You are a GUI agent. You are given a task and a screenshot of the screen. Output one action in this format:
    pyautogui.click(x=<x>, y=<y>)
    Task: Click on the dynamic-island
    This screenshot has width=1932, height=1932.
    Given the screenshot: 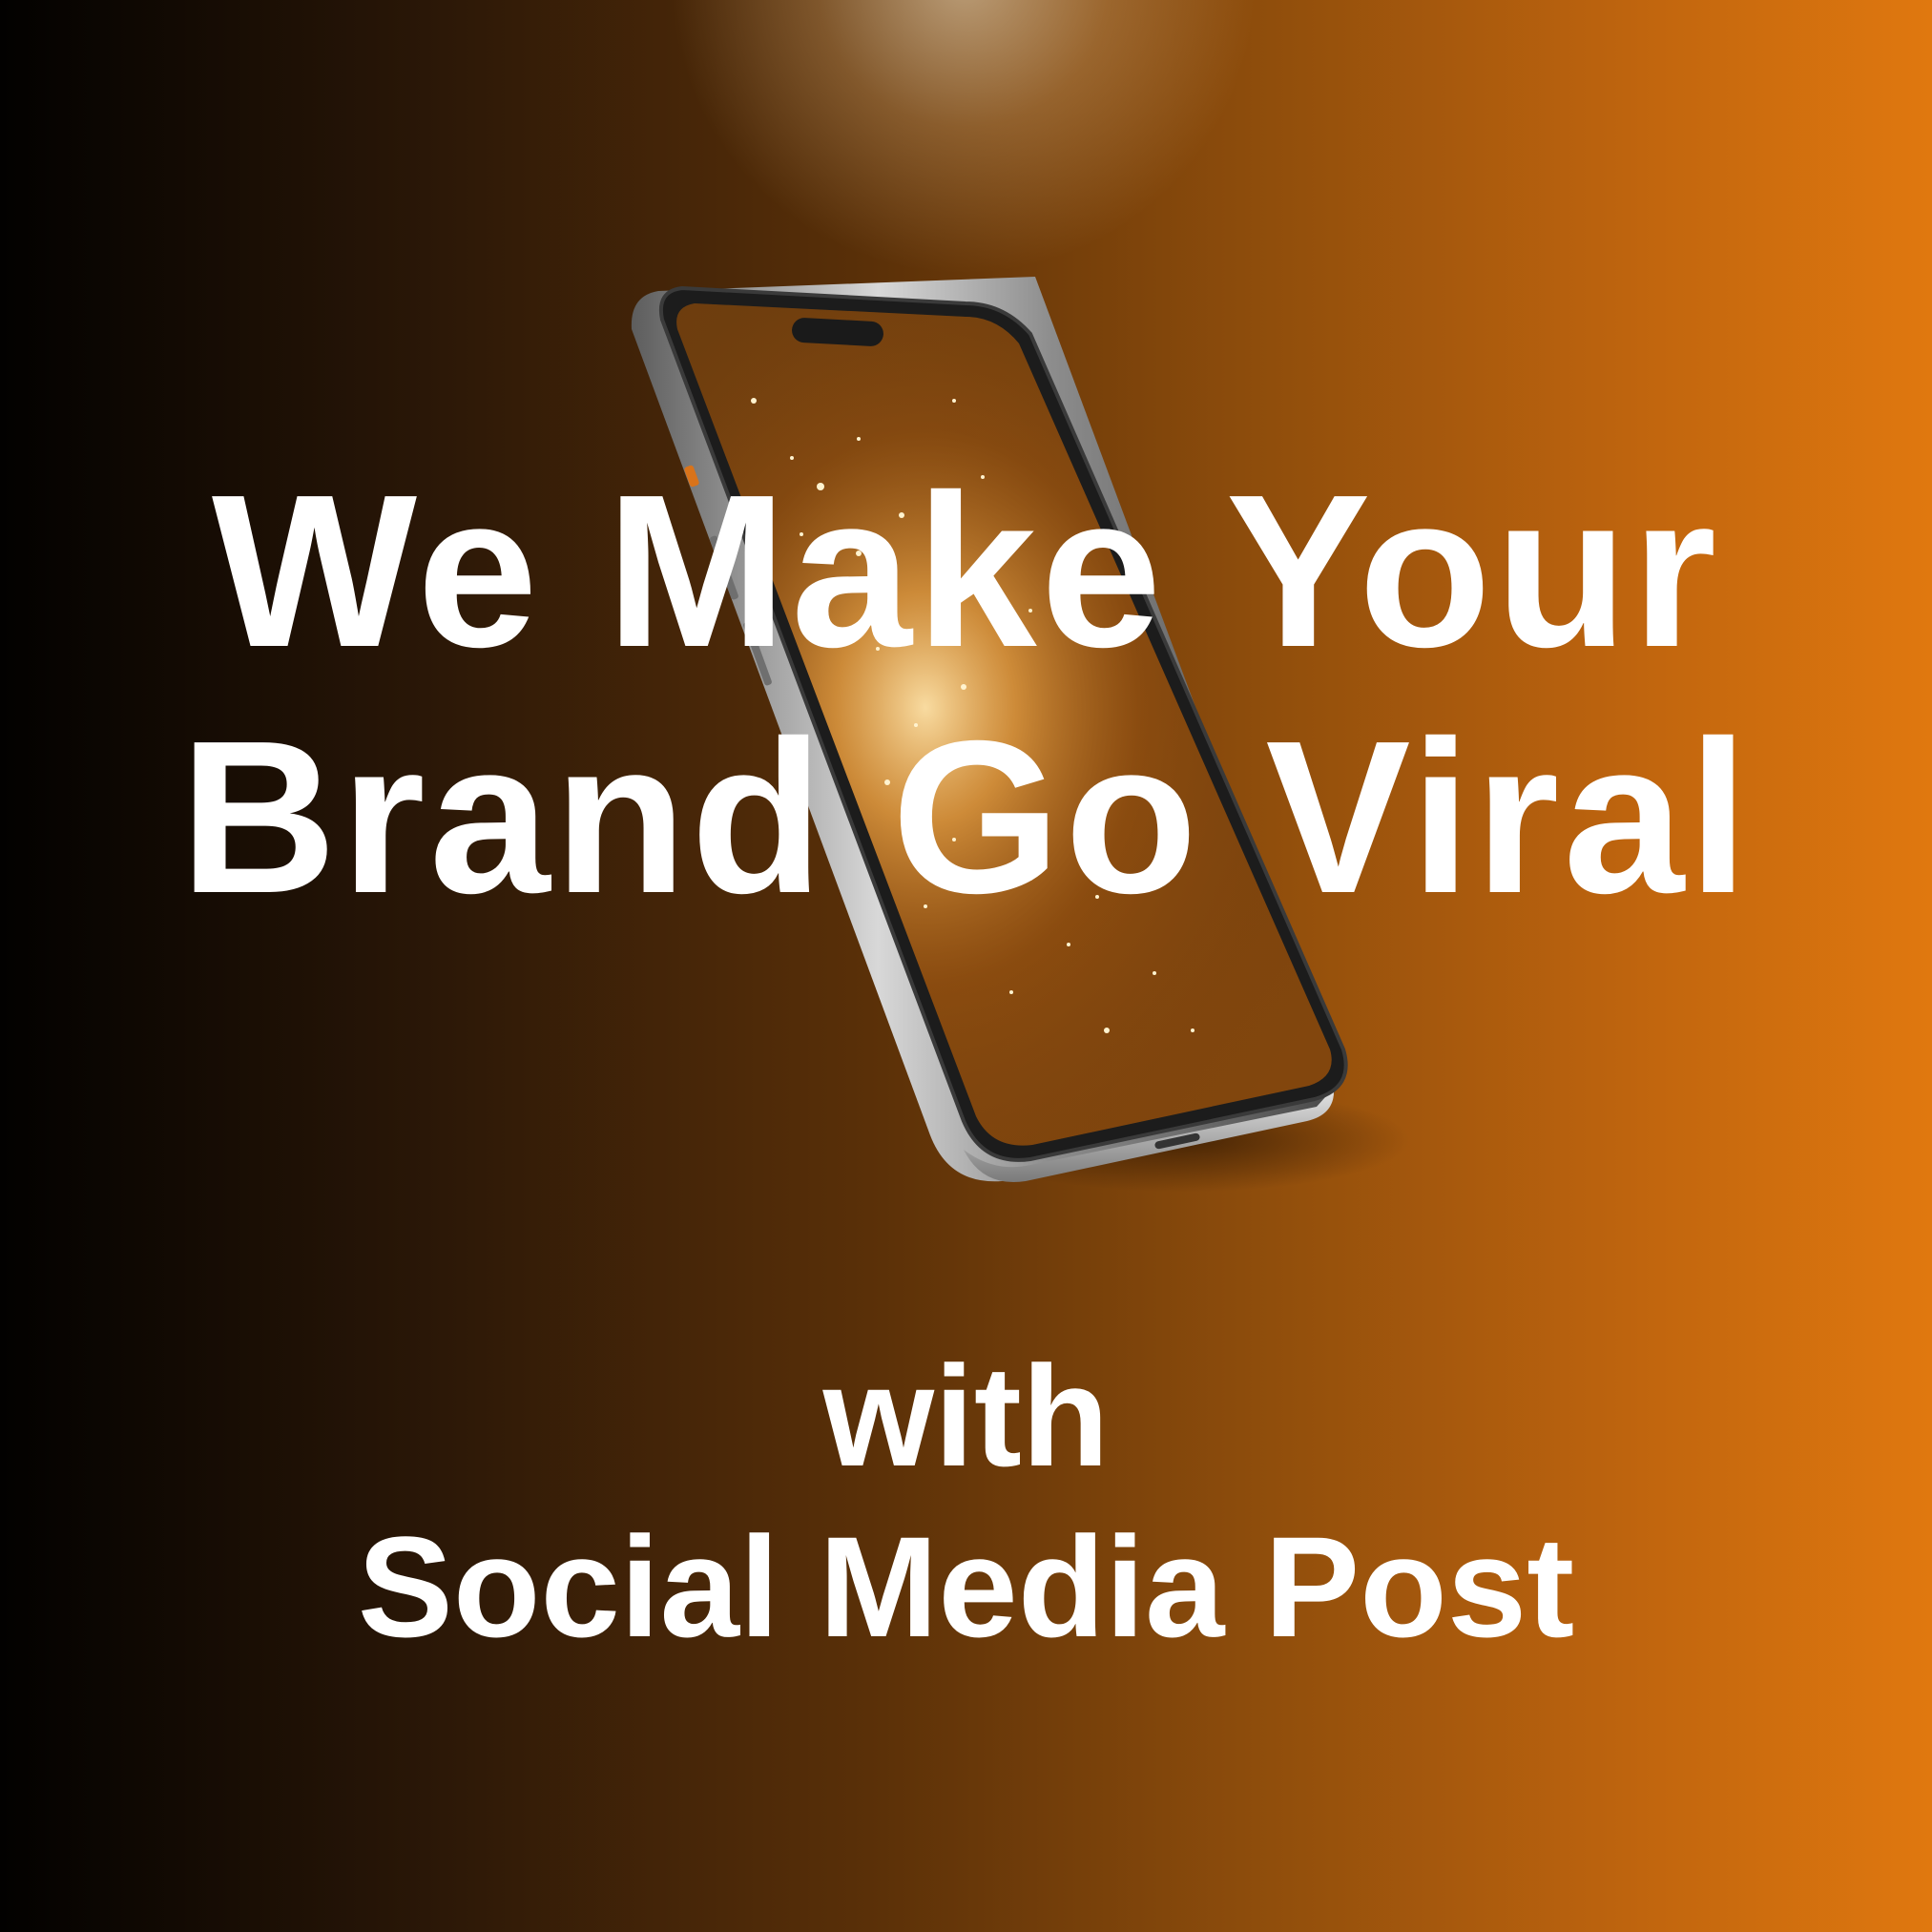 What is the action you would take?
    pyautogui.click(x=837, y=332)
    